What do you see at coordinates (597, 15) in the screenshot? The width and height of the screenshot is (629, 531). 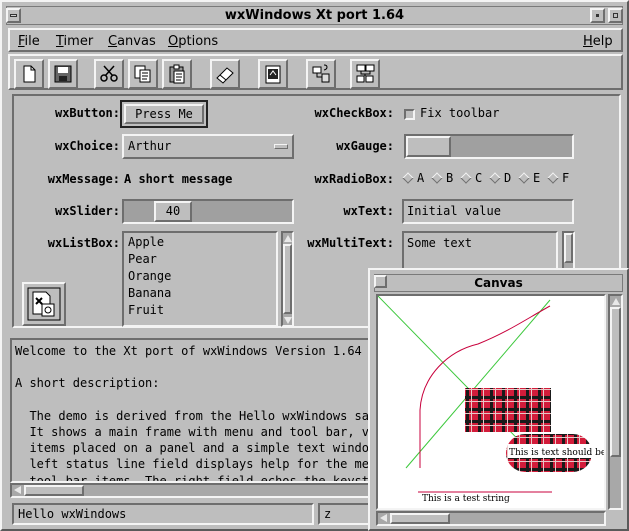 I see `minimize-button` at bounding box center [597, 15].